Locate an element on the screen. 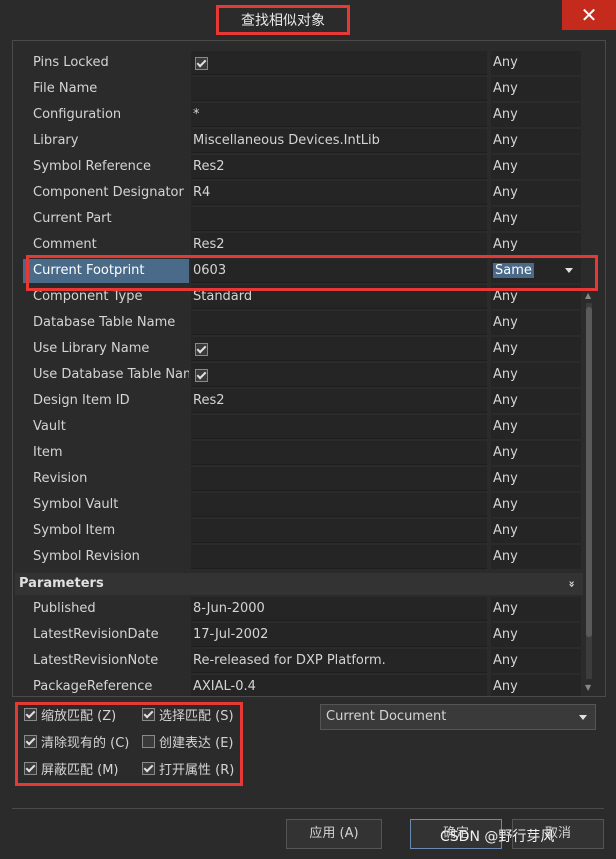 This screenshot has width=616, height=859. property-row: Symbol Reference Res2 Any is located at coordinates (303, 167).